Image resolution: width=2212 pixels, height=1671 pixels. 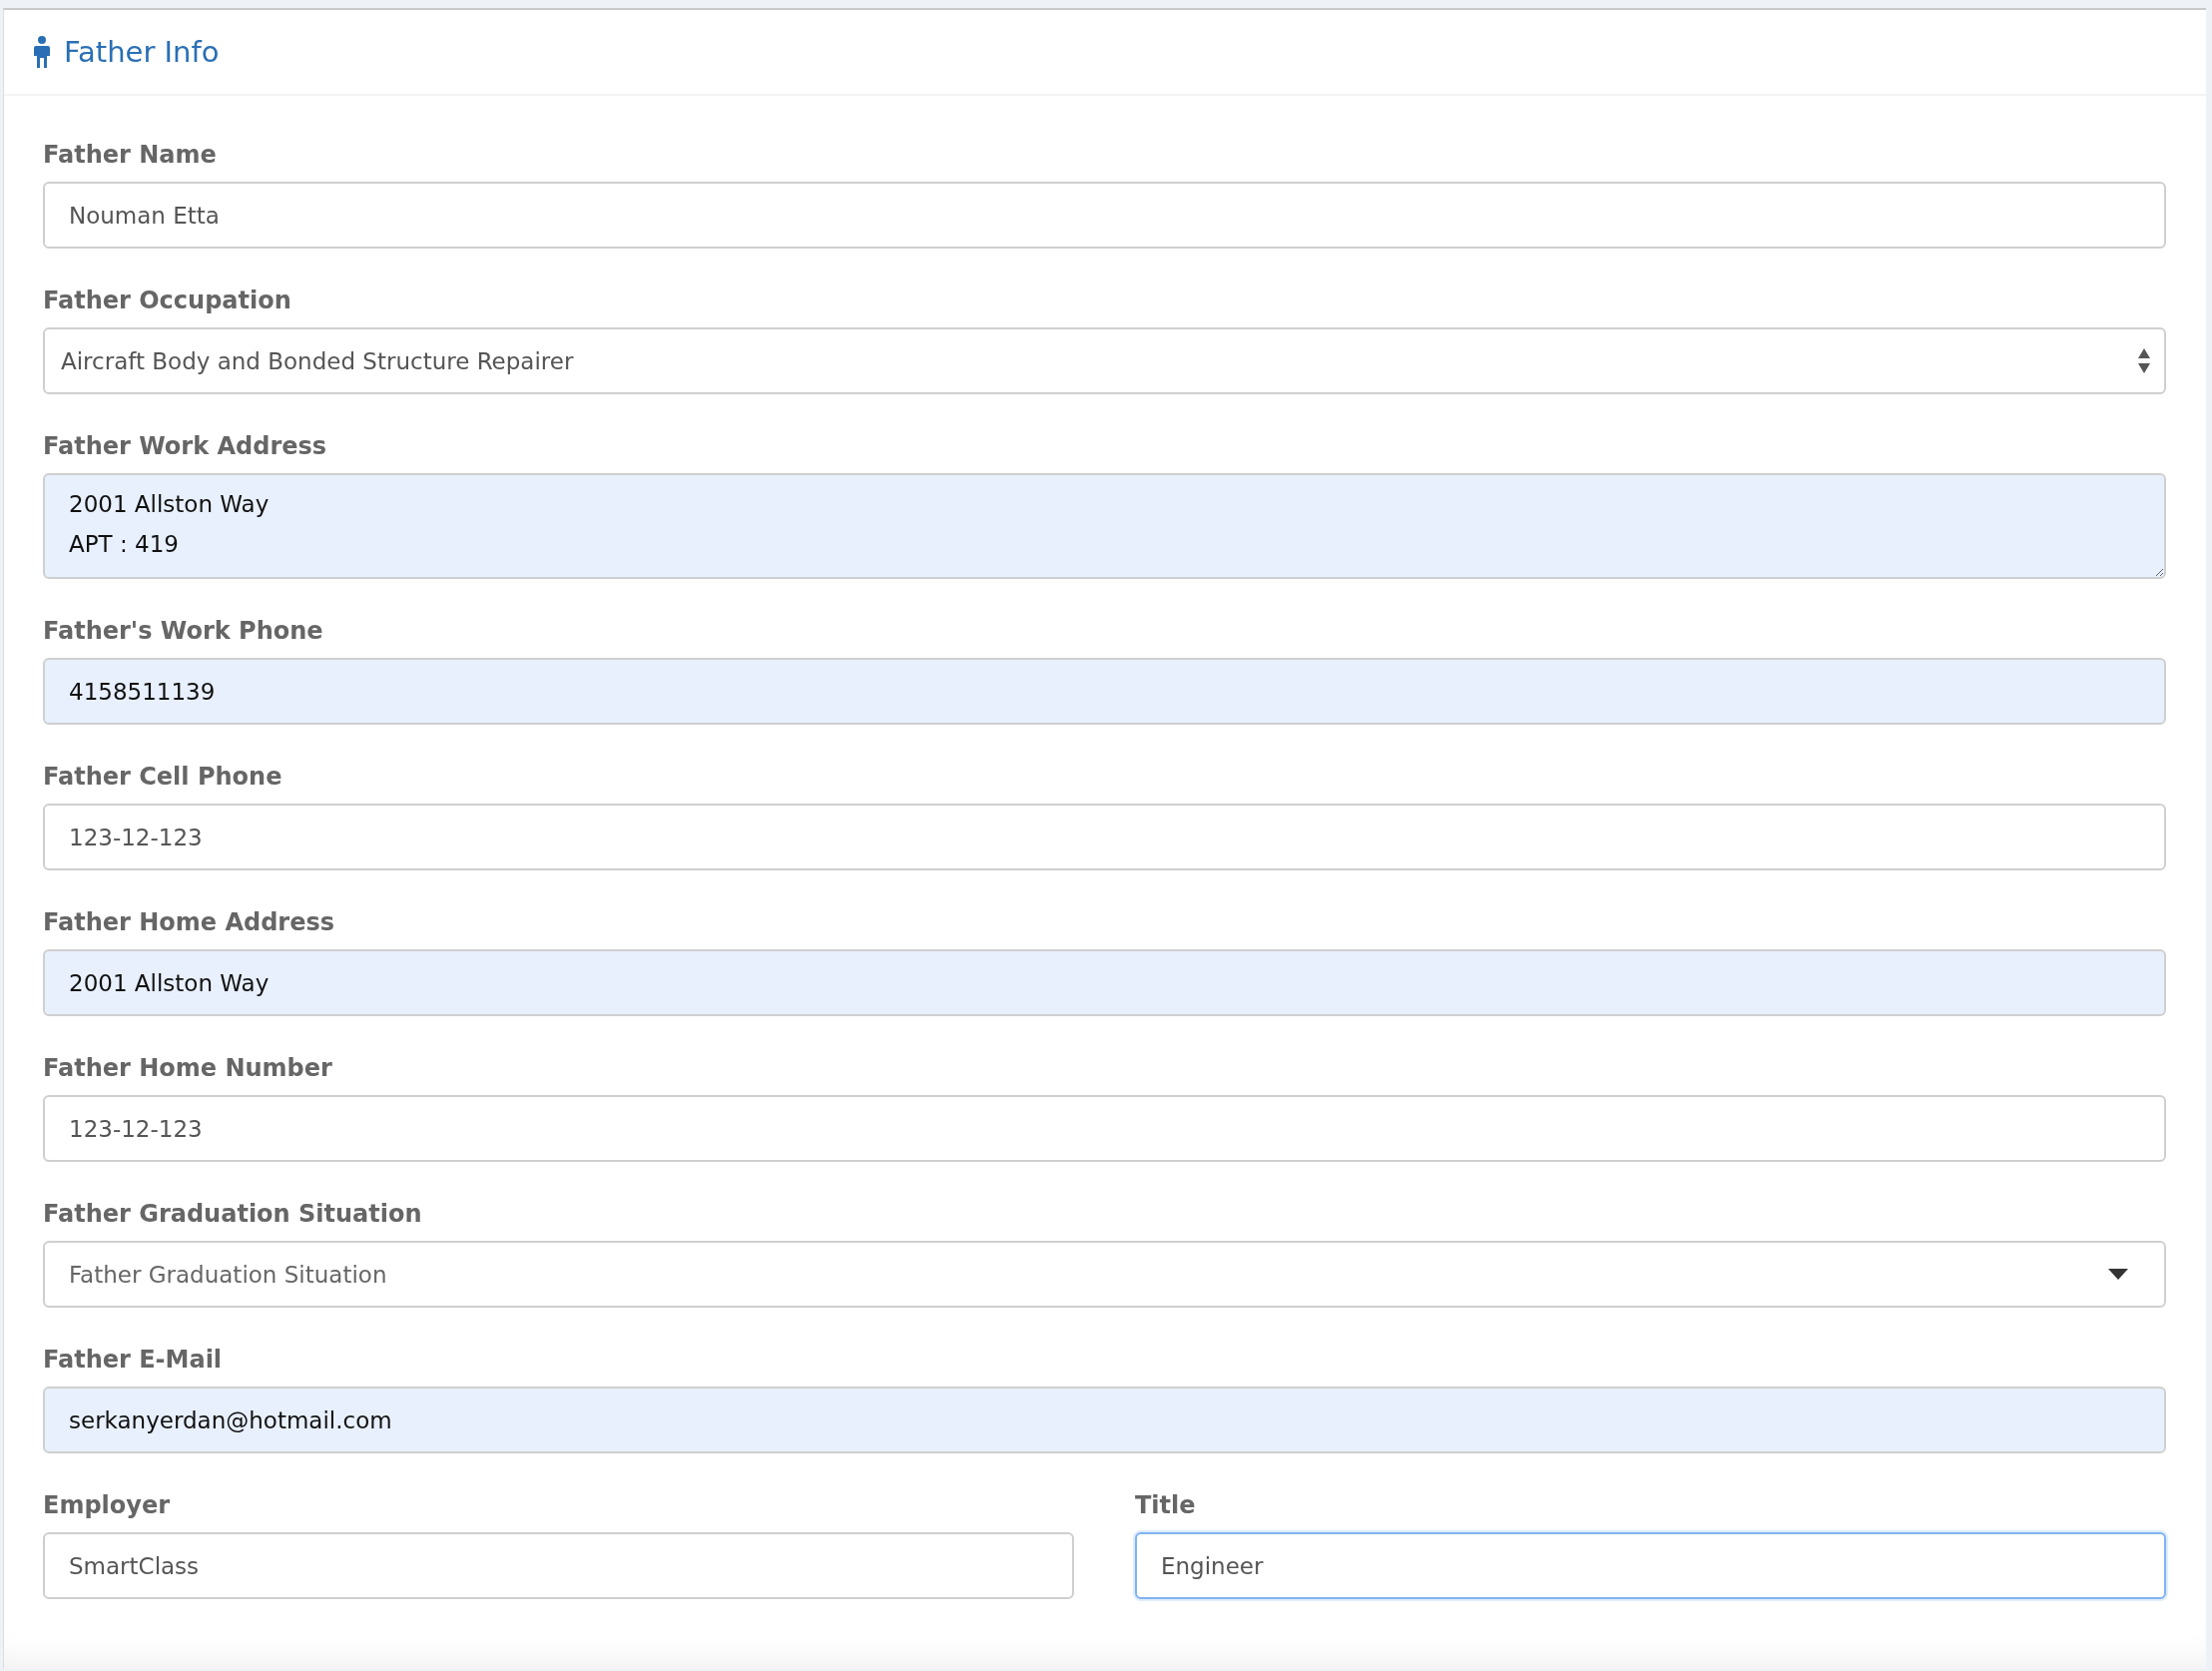 What do you see at coordinates (1104, 526) in the screenshot?
I see `address-textarea: 2001 Allston Way APT : 419` at bounding box center [1104, 526].